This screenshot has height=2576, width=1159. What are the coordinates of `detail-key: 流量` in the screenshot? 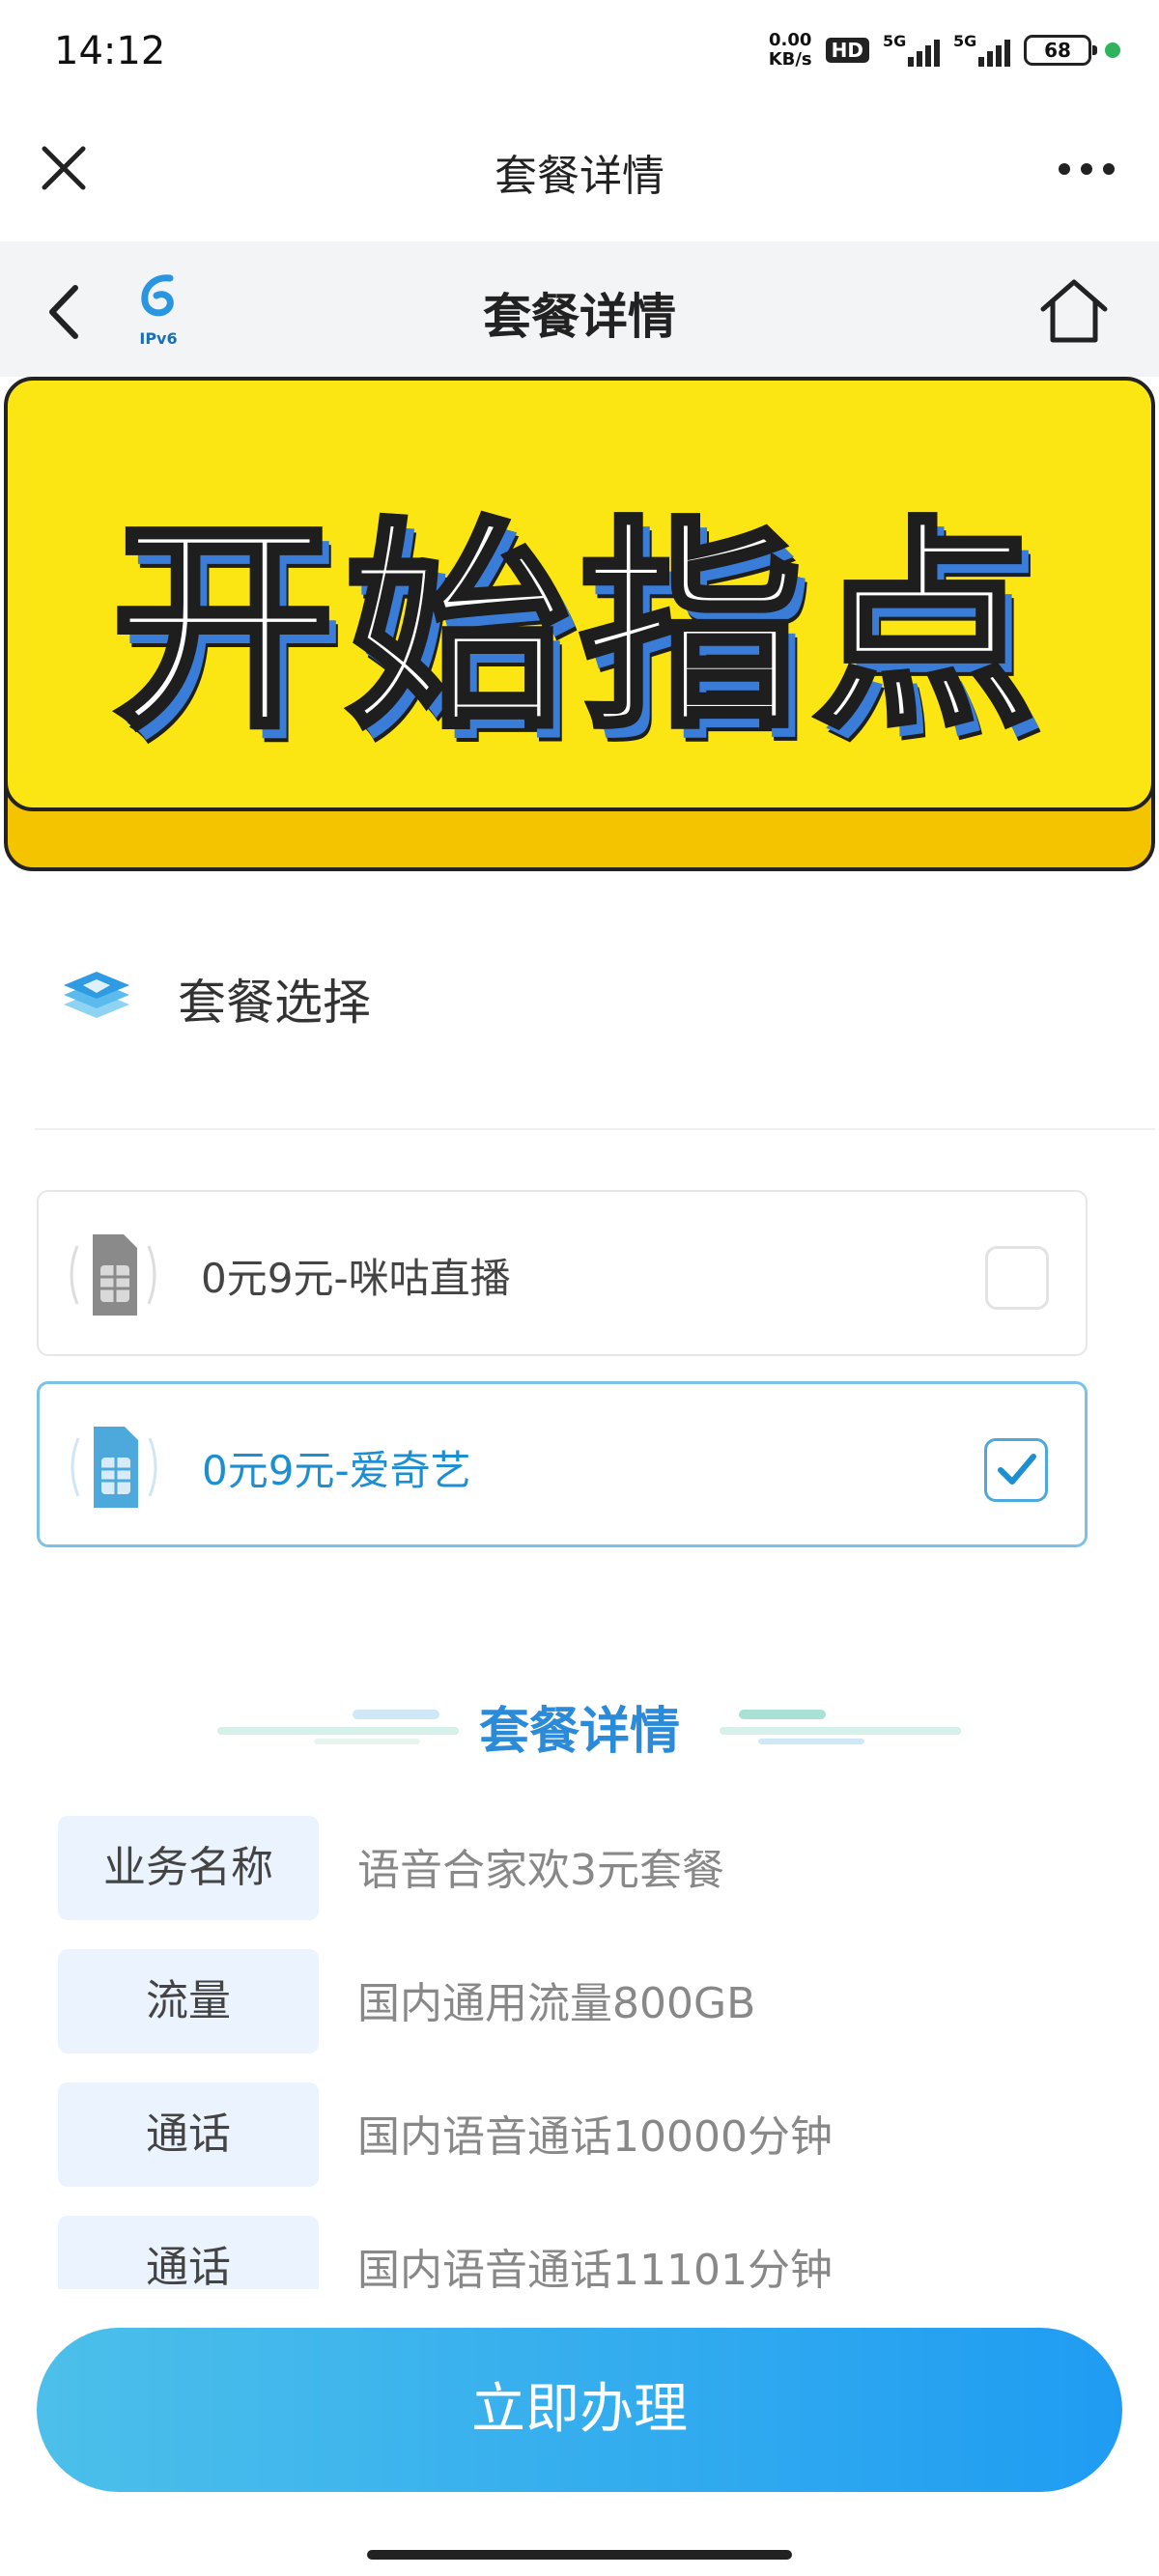 It's located at (189, 2001).